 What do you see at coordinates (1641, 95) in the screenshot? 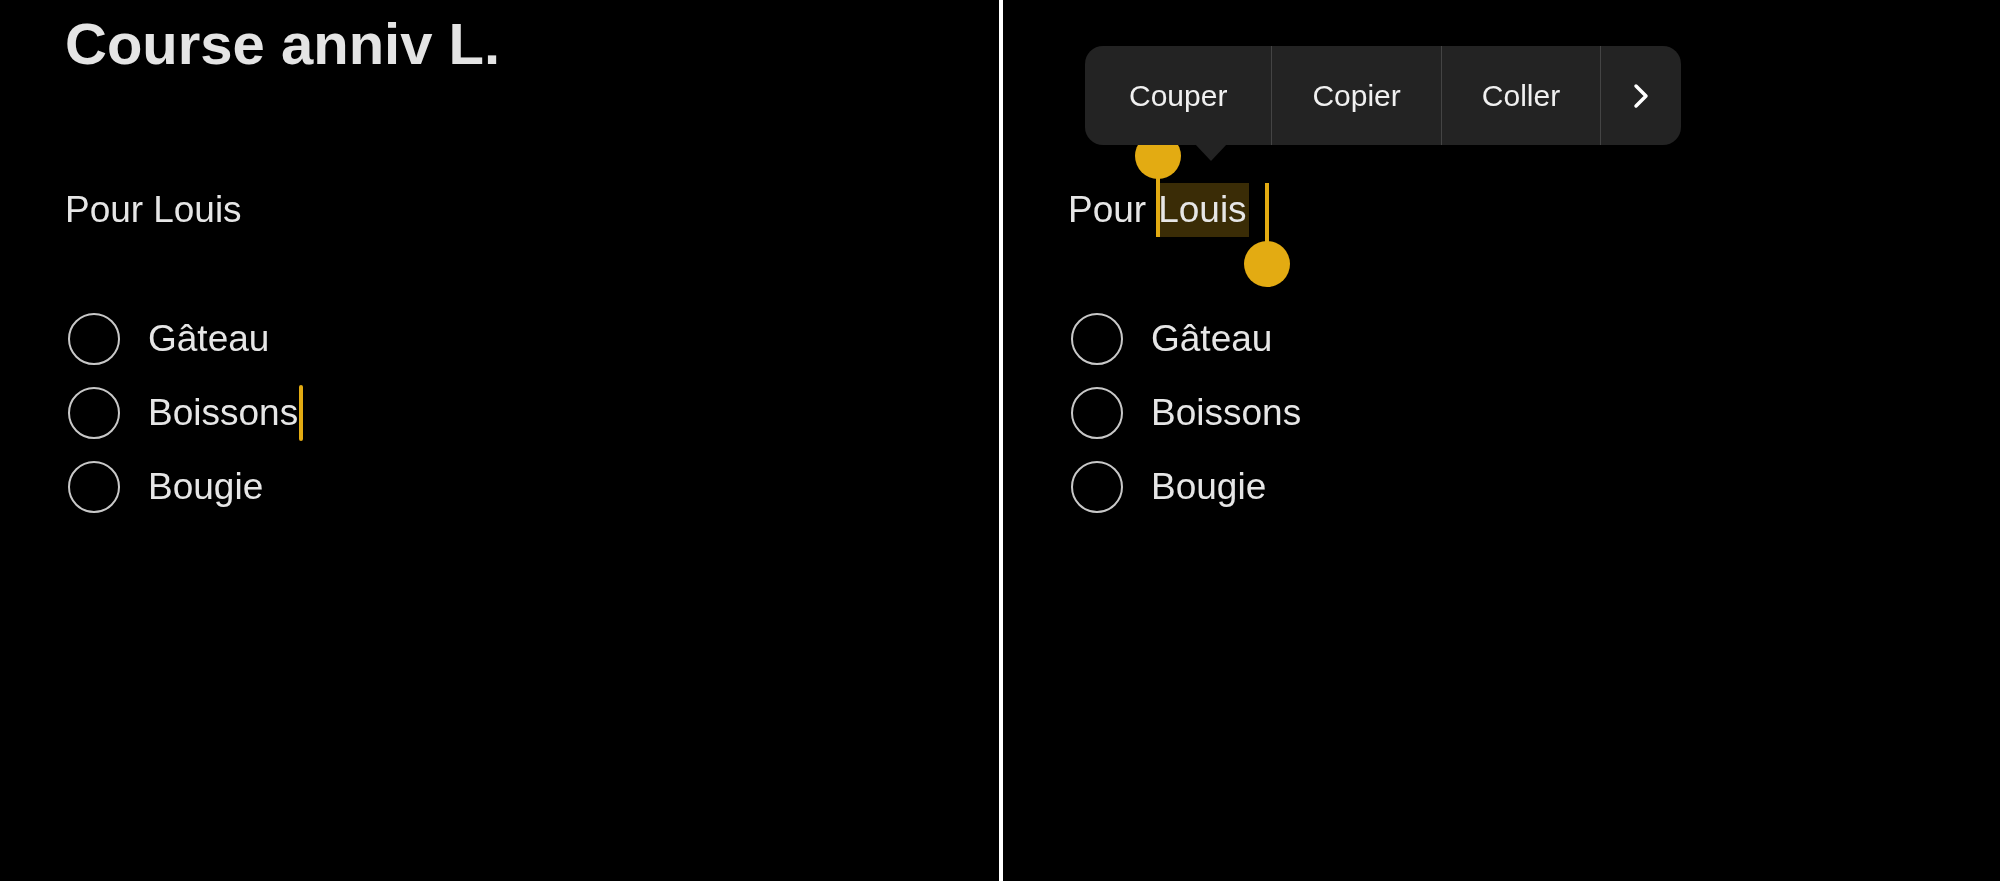
I see `chevron-right-icon` at bounding box center [1641, 95].